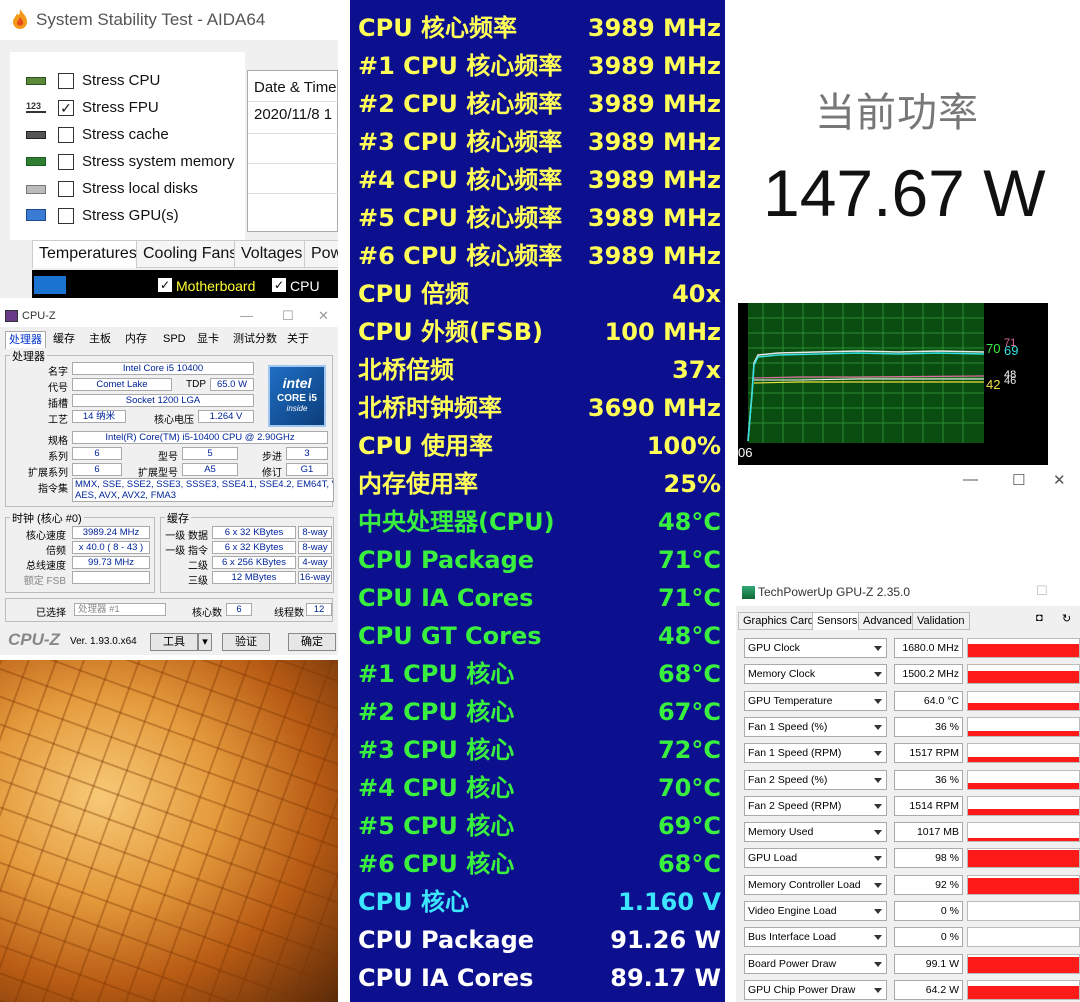 The image size is (1080, 1002). I want to click on osd-label: #6 CPU 核心, so click(436, 864).